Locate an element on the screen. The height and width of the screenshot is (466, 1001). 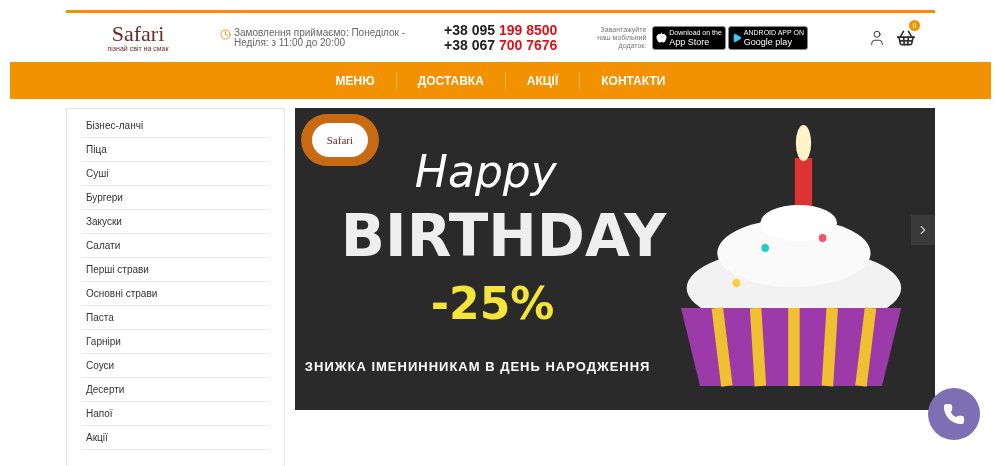
phone-icon is located at coordinates (954, 414).